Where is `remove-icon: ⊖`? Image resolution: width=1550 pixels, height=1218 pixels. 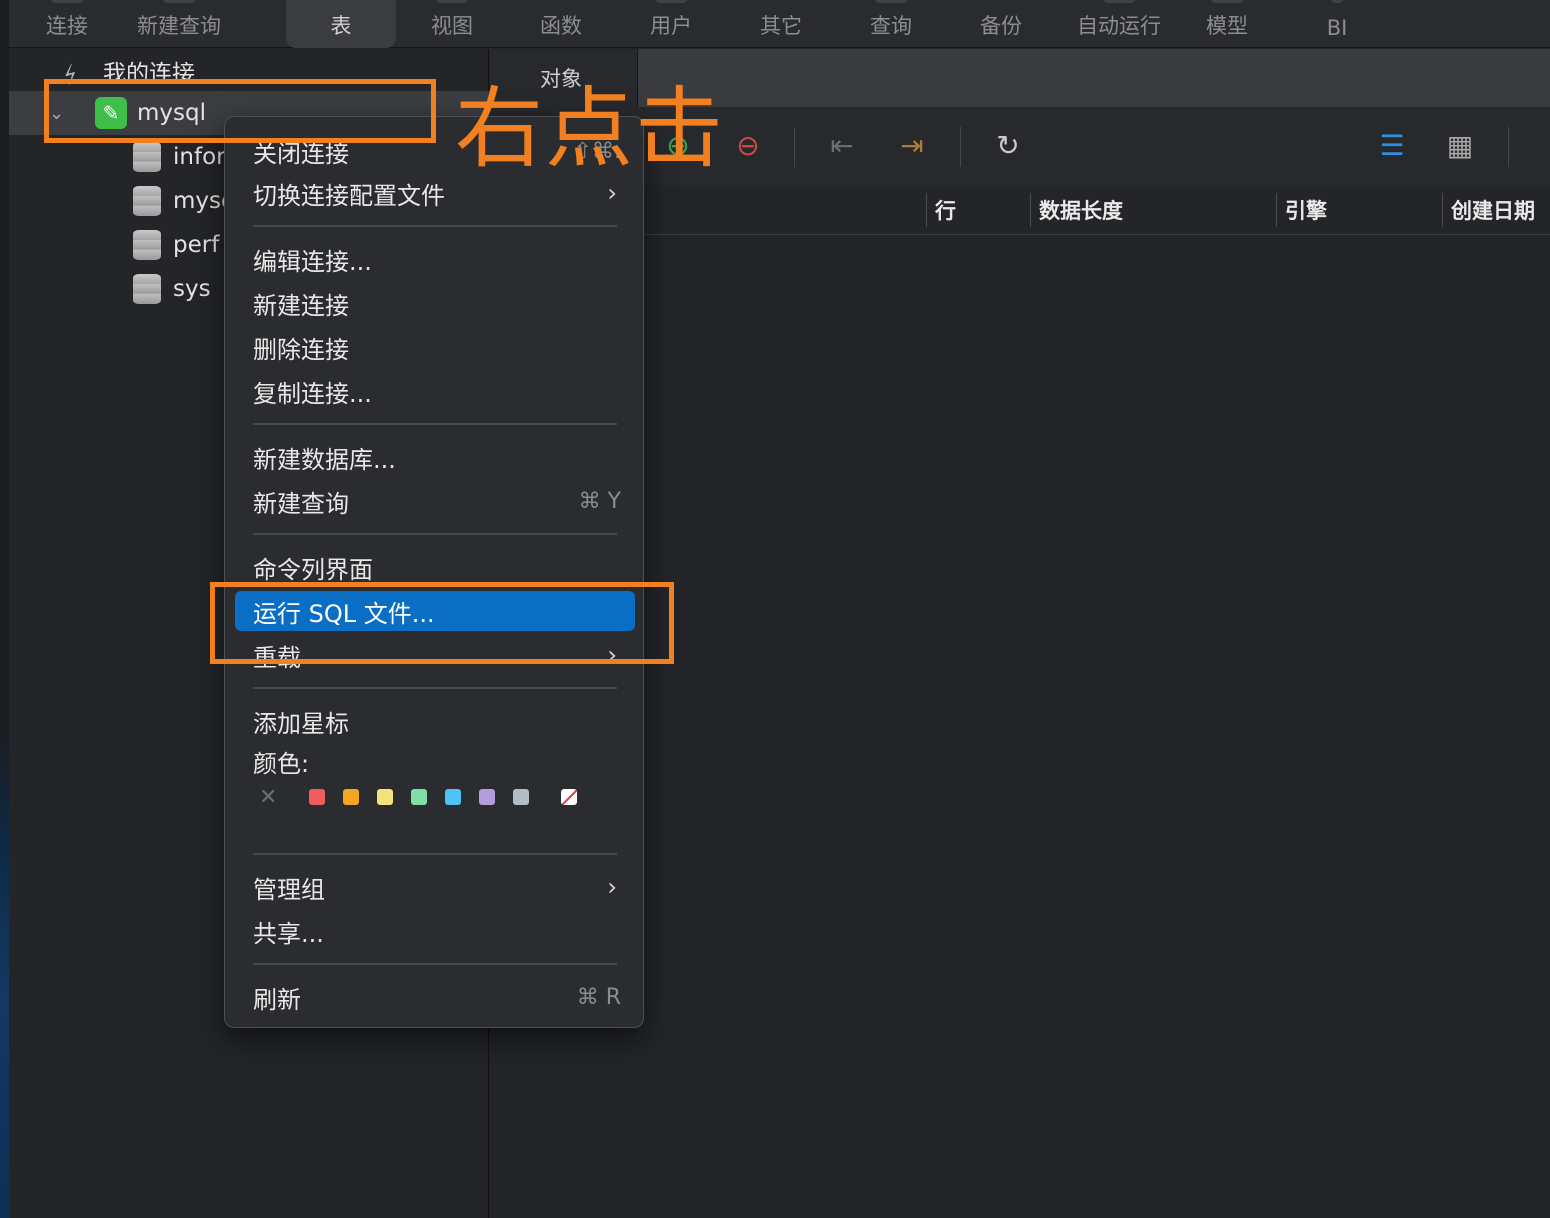
remove-icon: ⊖ is located at coordinates (748, 145).